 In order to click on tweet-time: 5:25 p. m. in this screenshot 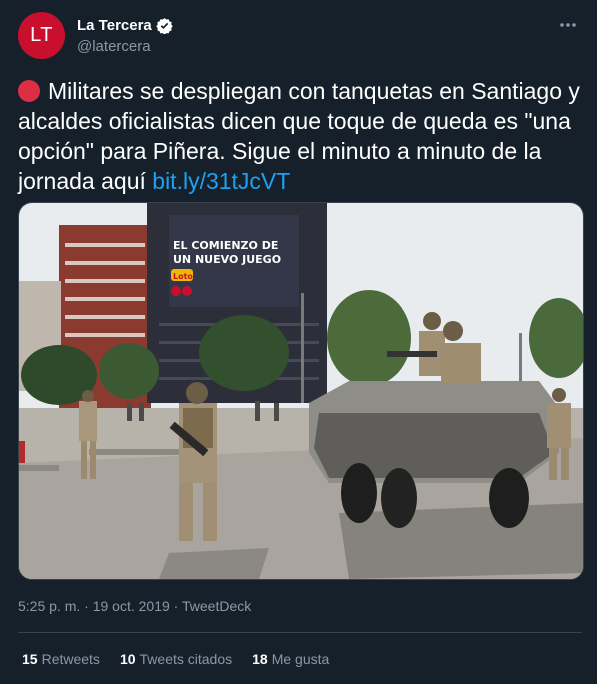, I will do `click(49, 606)`.